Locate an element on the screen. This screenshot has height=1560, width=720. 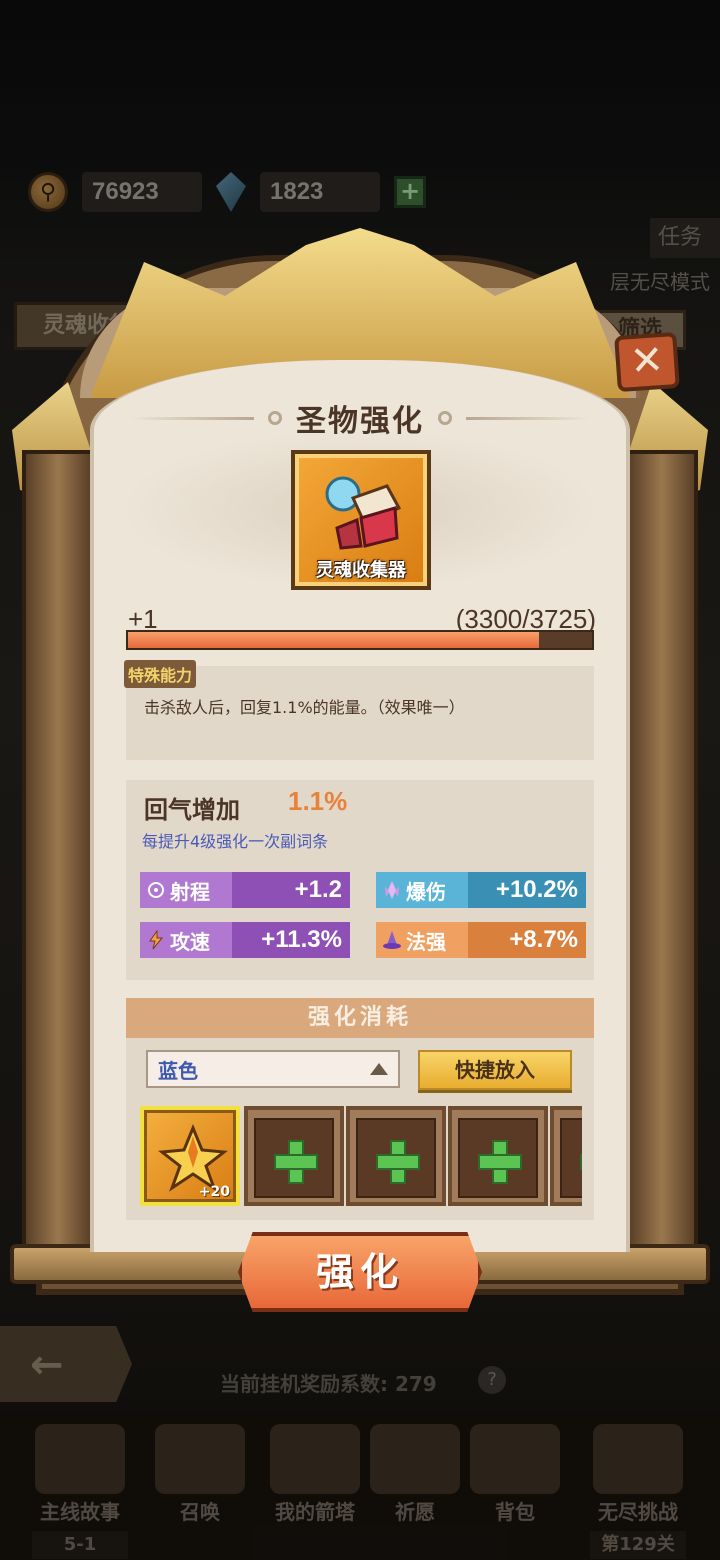
slot-count: +20 is located at coordinates (214, 1192).